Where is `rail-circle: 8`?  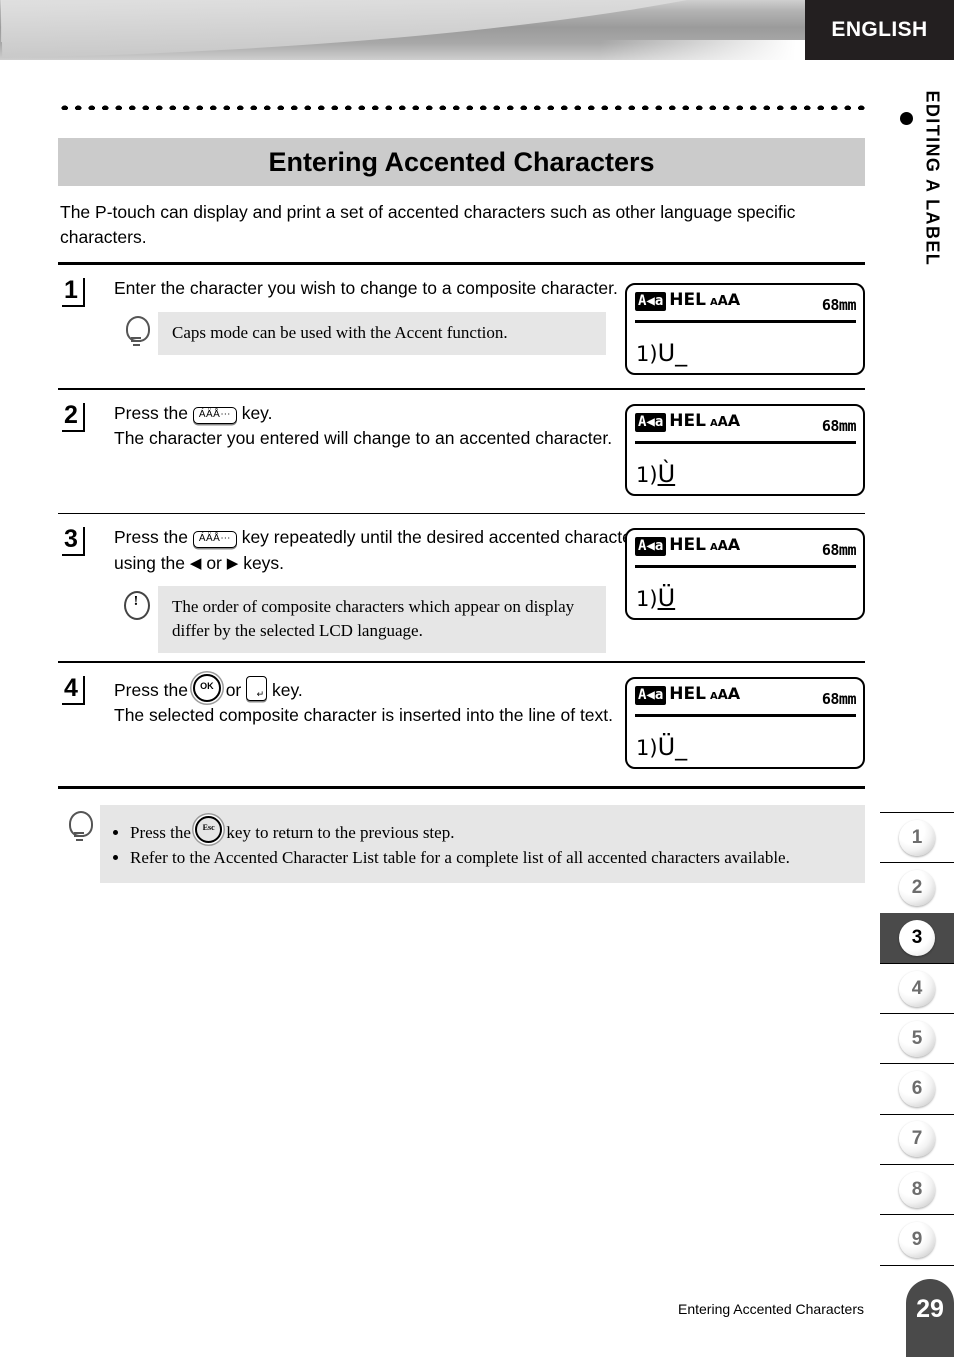
rail-circle: 8 is located at coordinates (917, 1189).